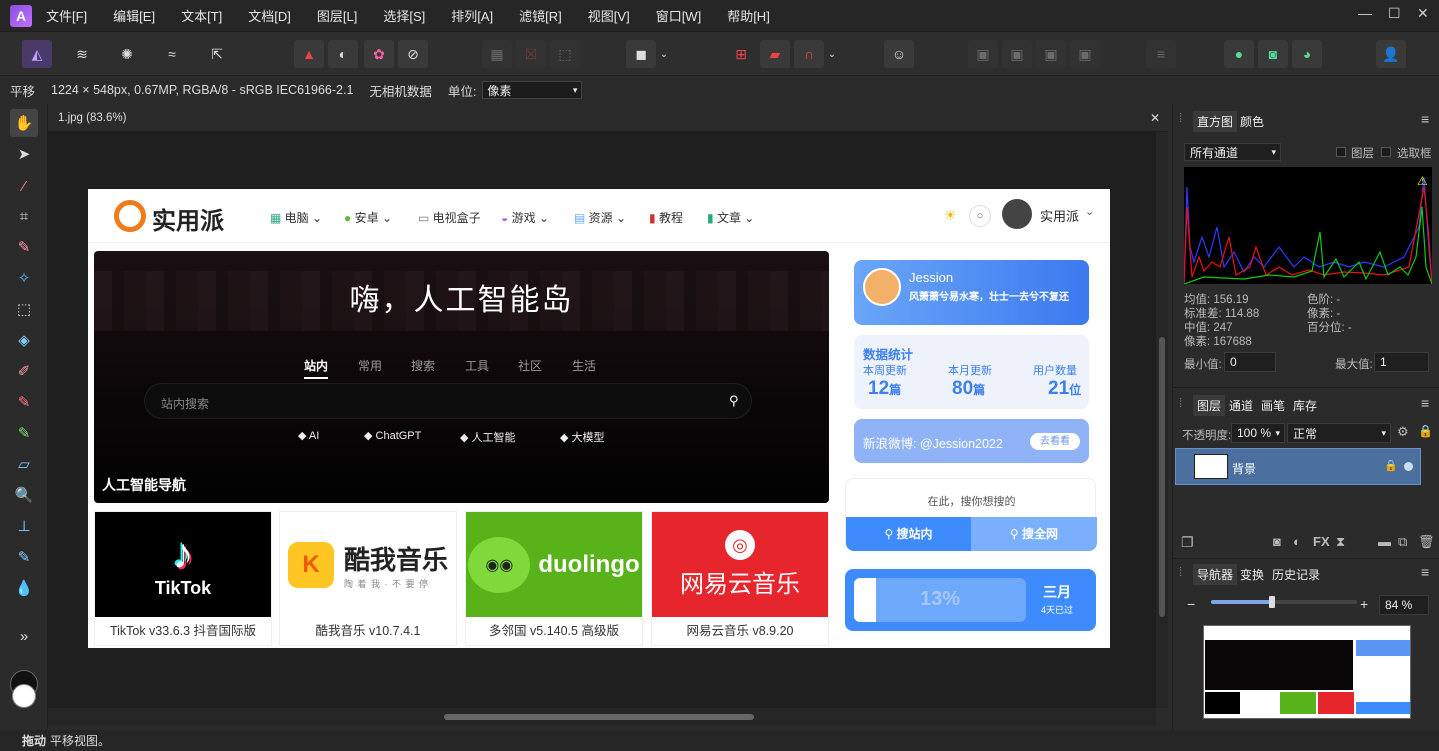 The image size is (1439, 751). Describe the element at coordinates (1209, 405) in the screenshot. I see `tab-layers: 图层` at that location.